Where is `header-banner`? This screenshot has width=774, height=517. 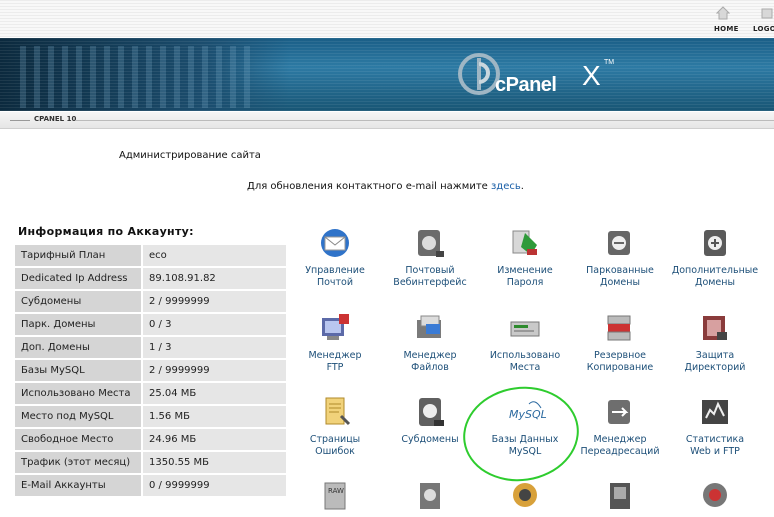
header-banner is located at coordinates (387, 74).